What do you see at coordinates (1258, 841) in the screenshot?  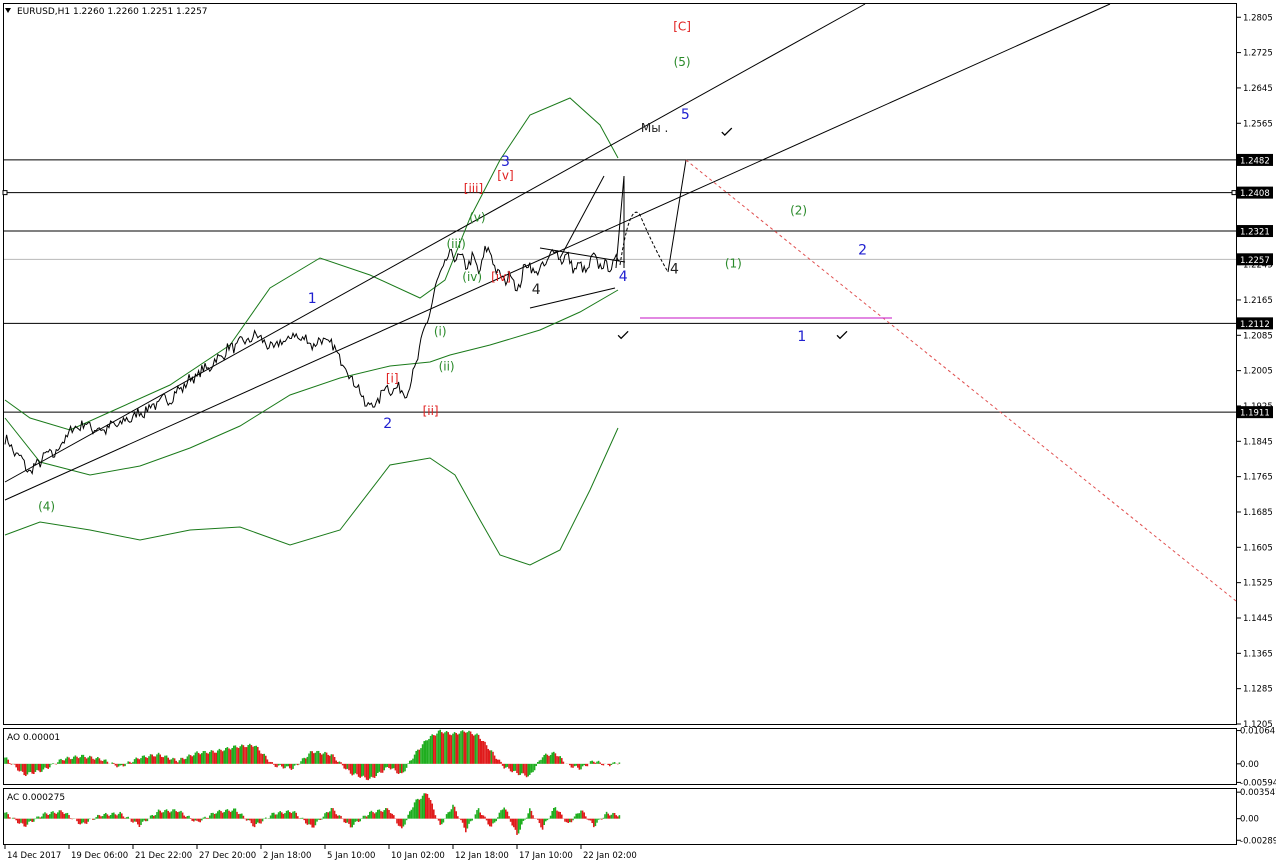 I see `osc-tick-label: -0.00289` at bounding box center [1258, 841].